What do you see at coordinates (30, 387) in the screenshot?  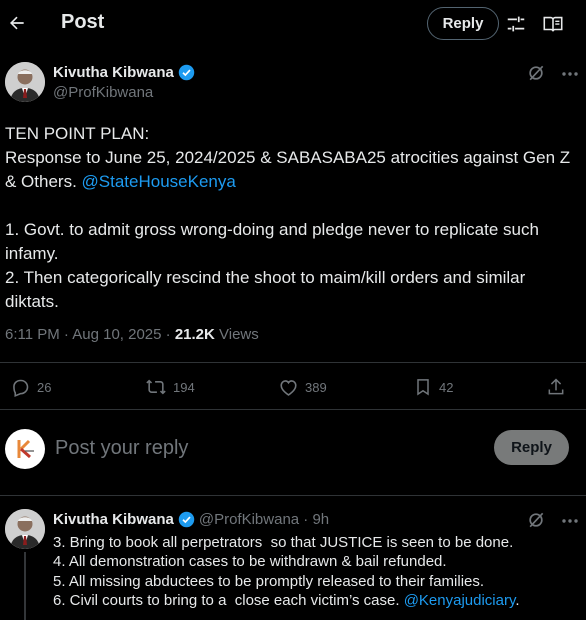 I see `reply-action: 26` at bounding box center [30, 387].